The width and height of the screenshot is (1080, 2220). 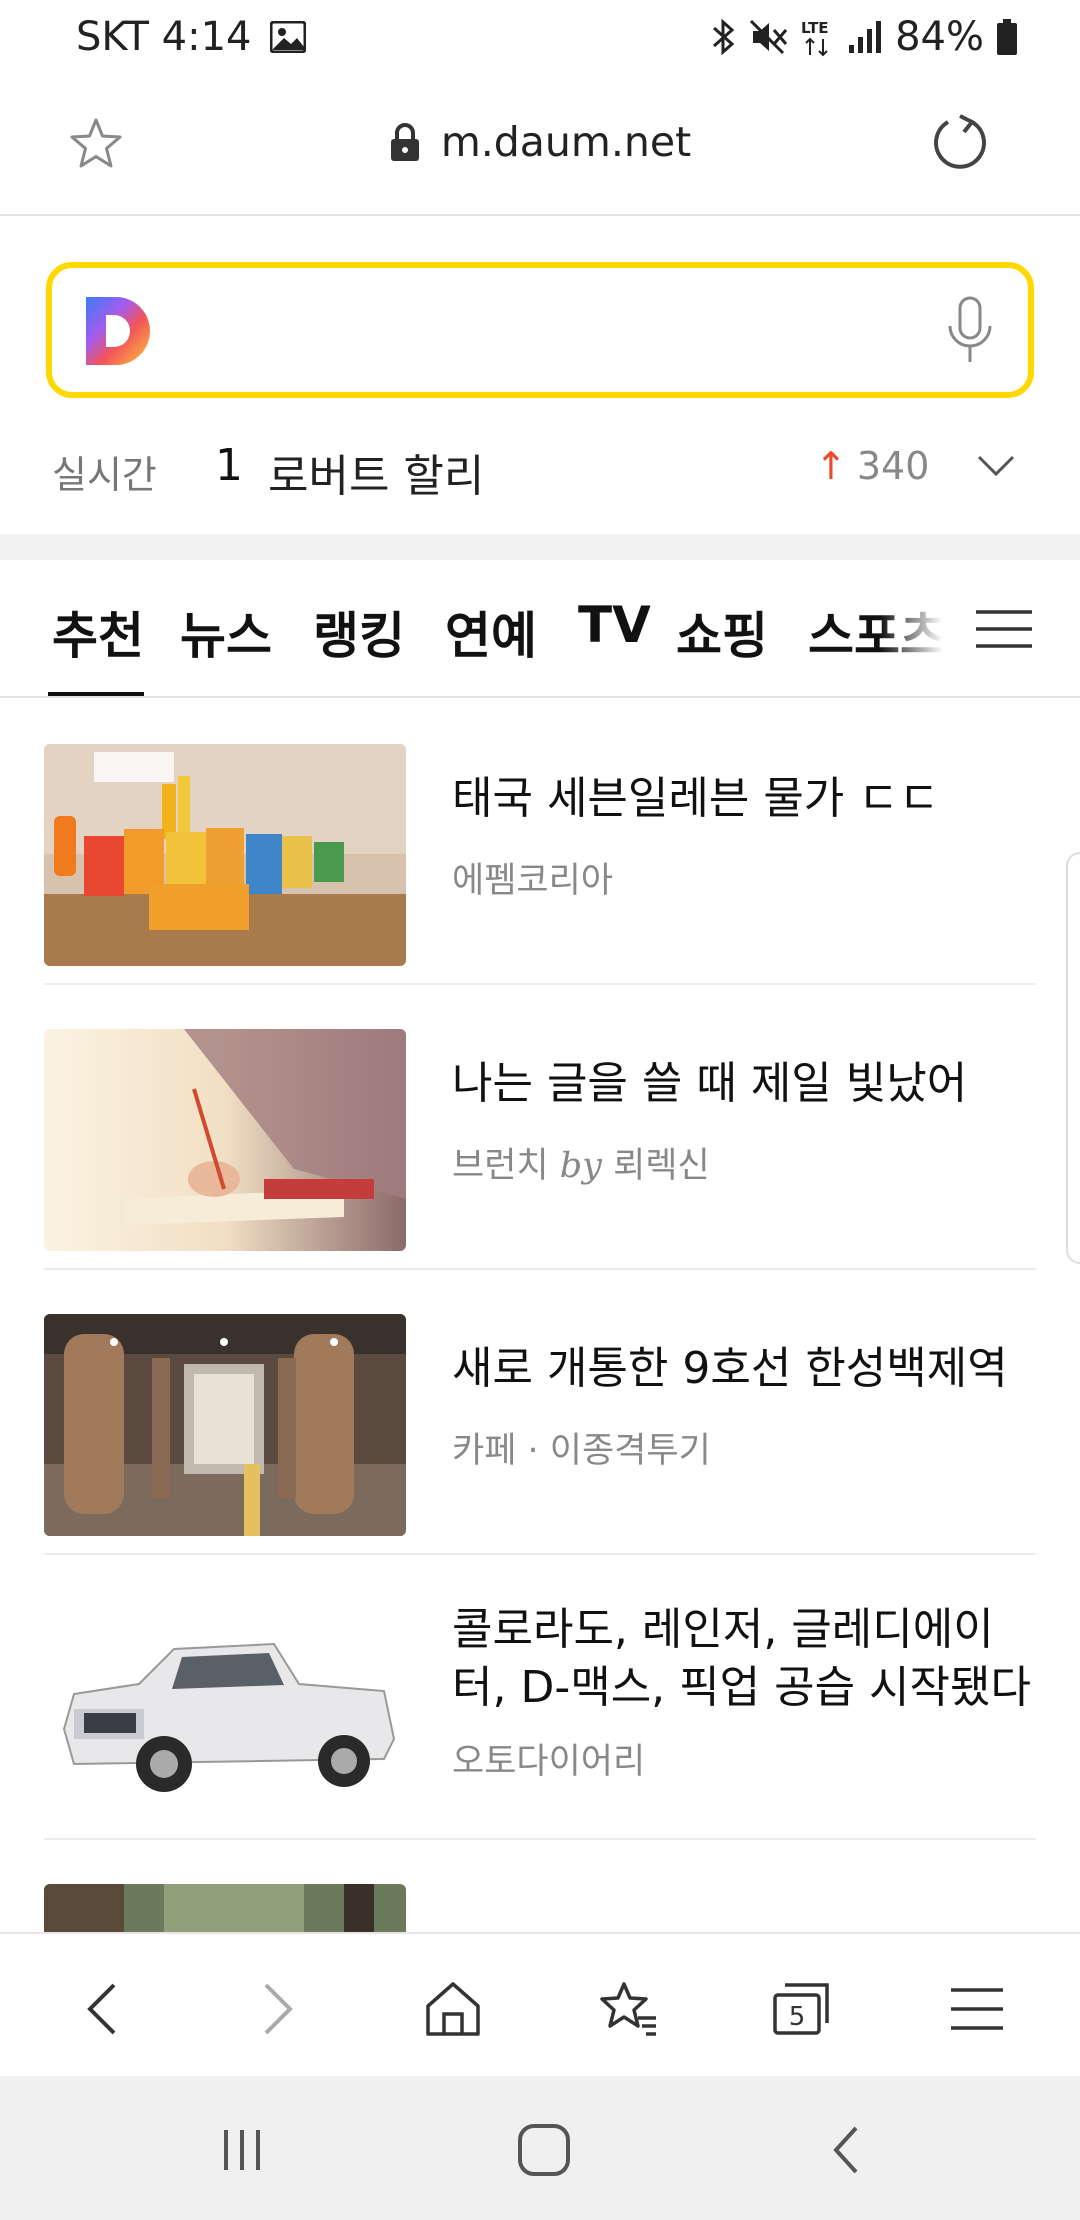 I want to click on tab-ranking: 랭킹, so click(x=359, y=632).